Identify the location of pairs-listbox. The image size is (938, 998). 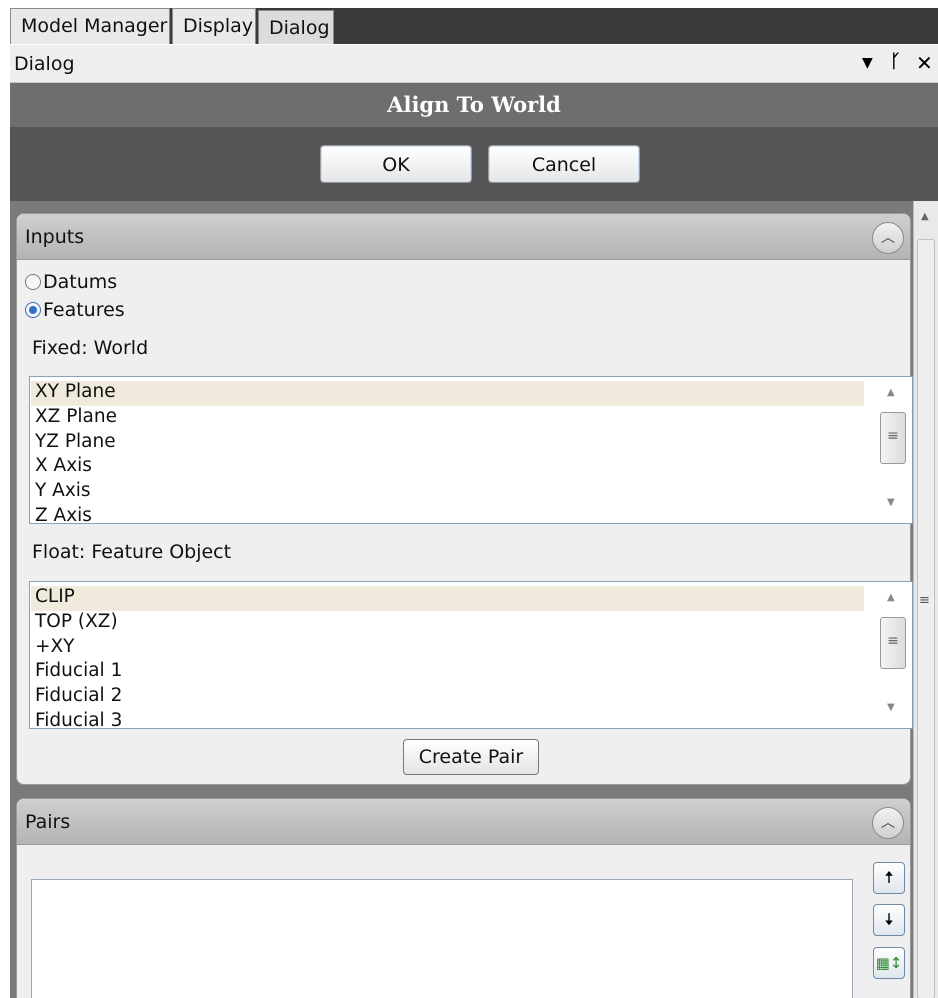
(442, 938).